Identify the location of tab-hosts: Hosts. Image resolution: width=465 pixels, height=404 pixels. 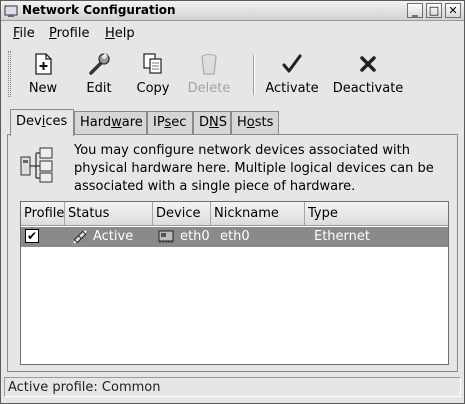
(255, 123).